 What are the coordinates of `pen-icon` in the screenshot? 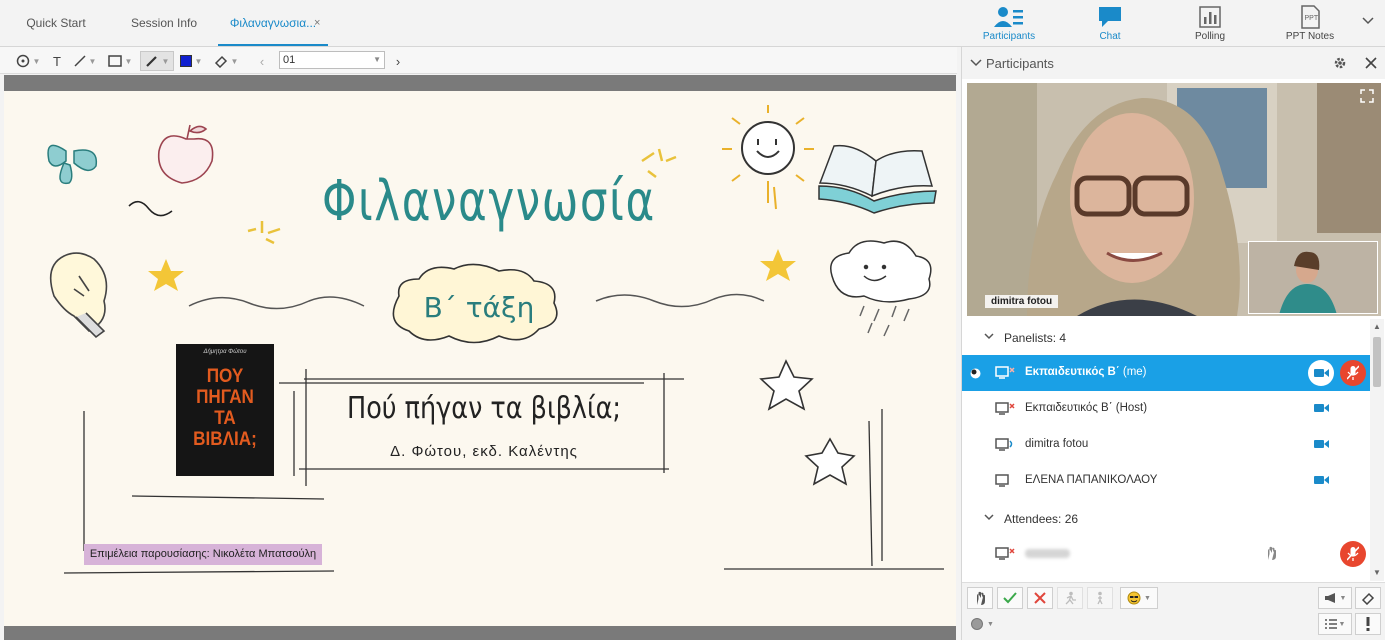 It's located at (151, 61).